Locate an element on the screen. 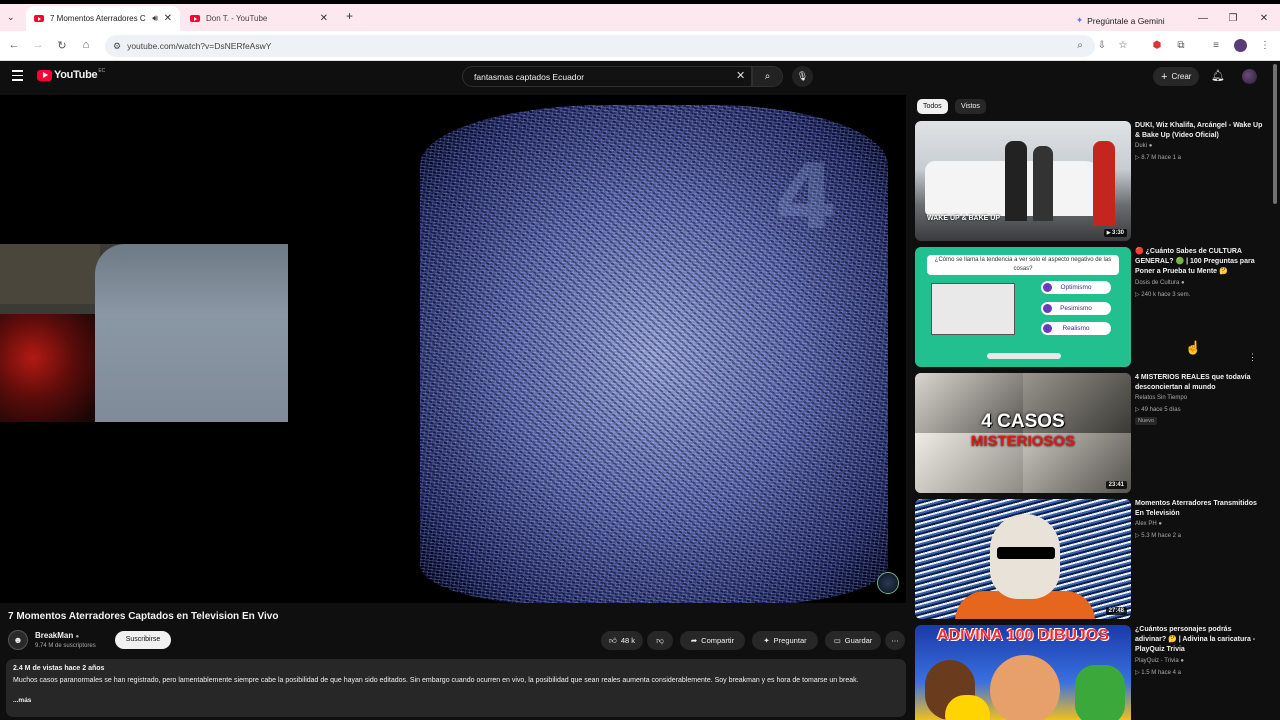 The height and width of the screenshot is (720, 1280). forward-icon: → is located at coordinates (38, 45).